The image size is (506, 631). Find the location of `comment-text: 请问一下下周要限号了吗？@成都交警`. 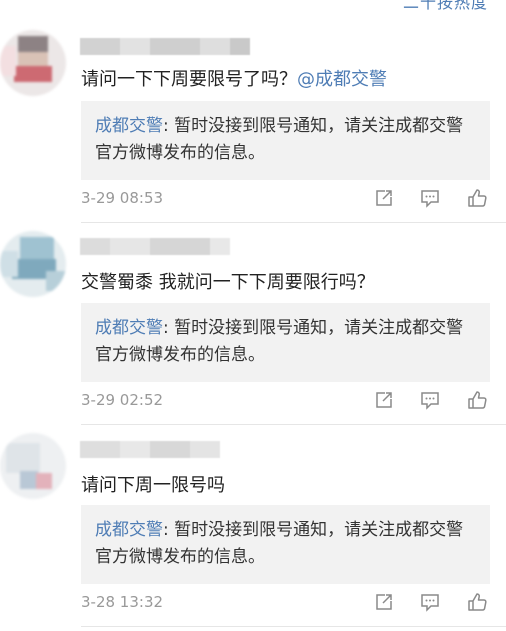

comment-text: 请问一下下周要限号了吗？@成都交警 is located at coordinates (234, 78).